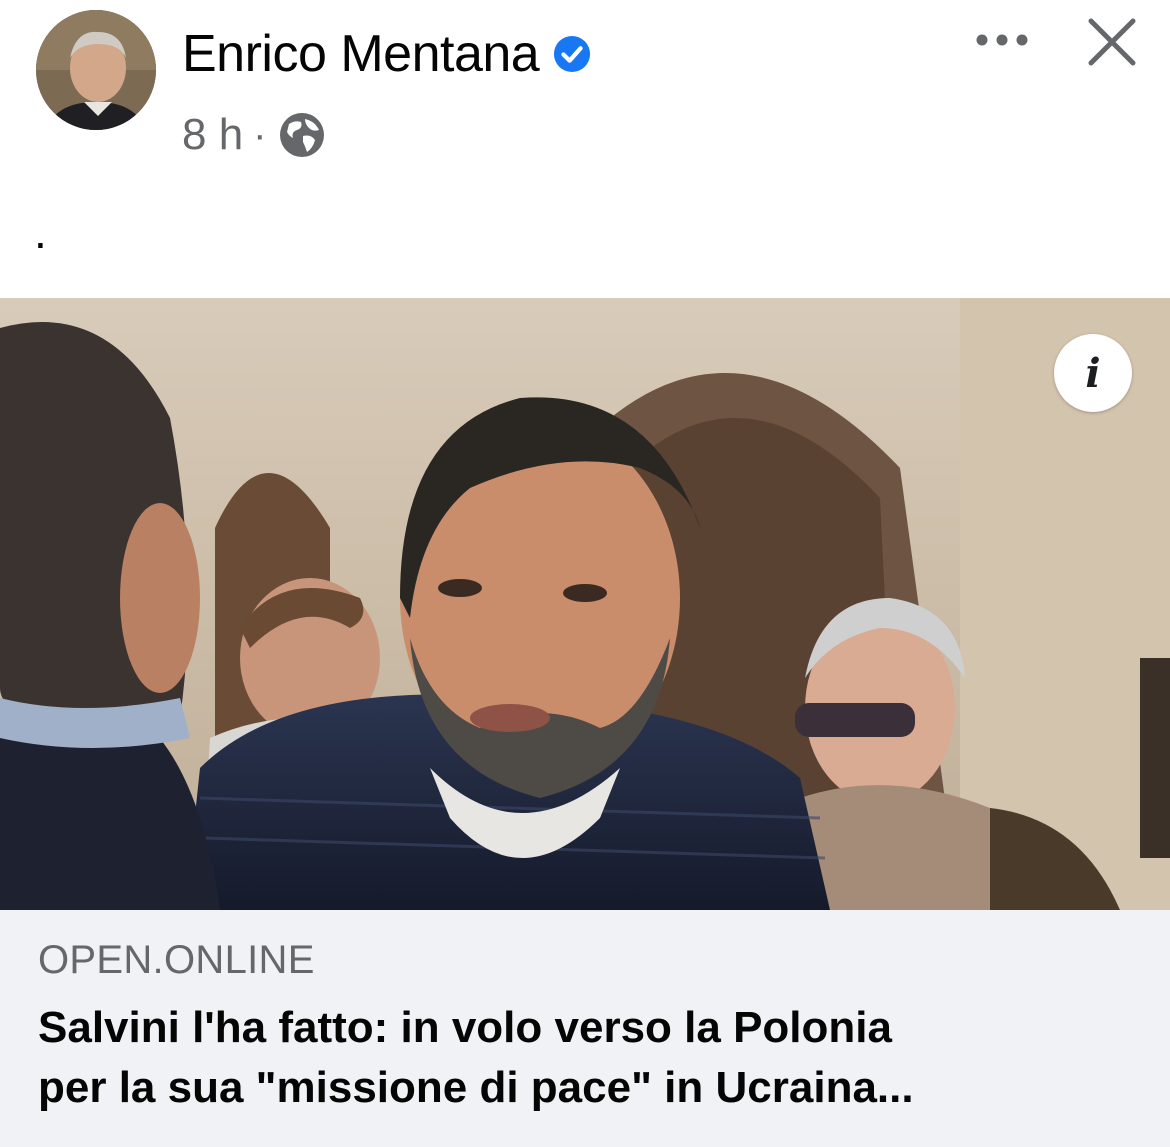  I want to click on author-avatar, so click(96, 70).